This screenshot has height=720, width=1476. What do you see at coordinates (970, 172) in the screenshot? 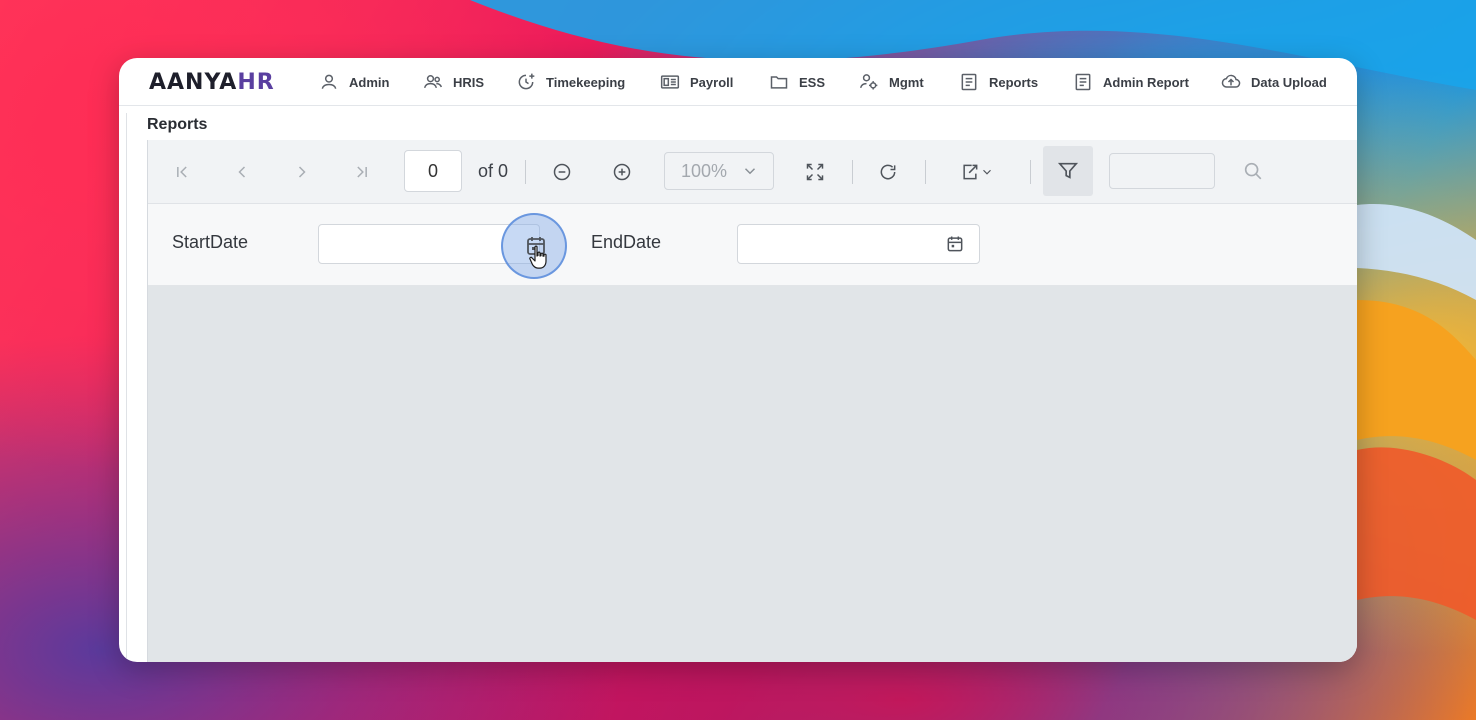
I see `export-icon` at bounding box center [970, 172].